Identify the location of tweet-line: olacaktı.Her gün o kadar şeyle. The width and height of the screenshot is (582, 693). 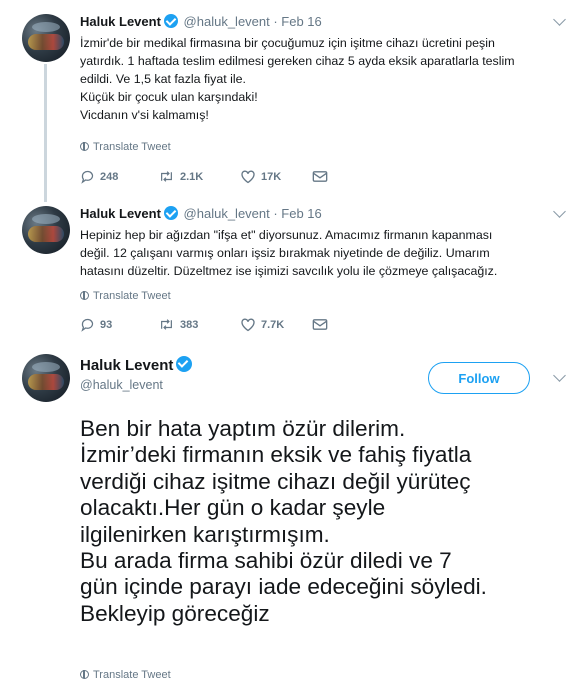
(233, 508).